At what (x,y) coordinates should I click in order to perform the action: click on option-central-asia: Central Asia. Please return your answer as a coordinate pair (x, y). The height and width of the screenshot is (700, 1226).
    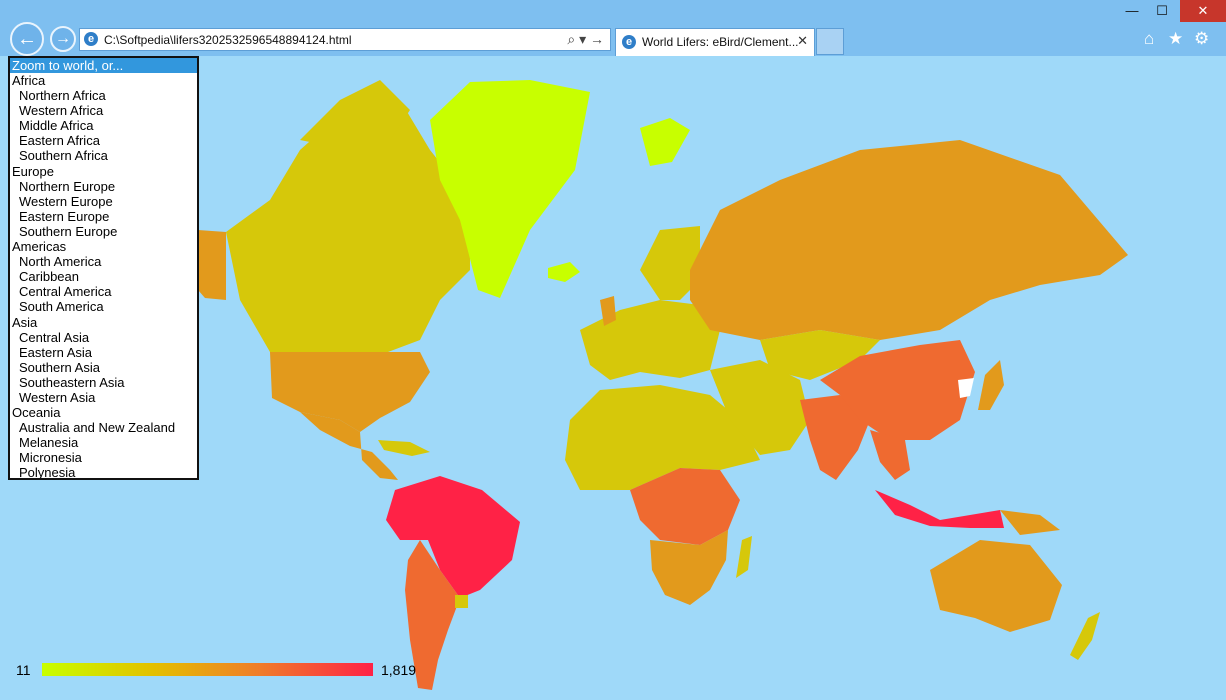
    Looking at the image, I should click on (103, 337).